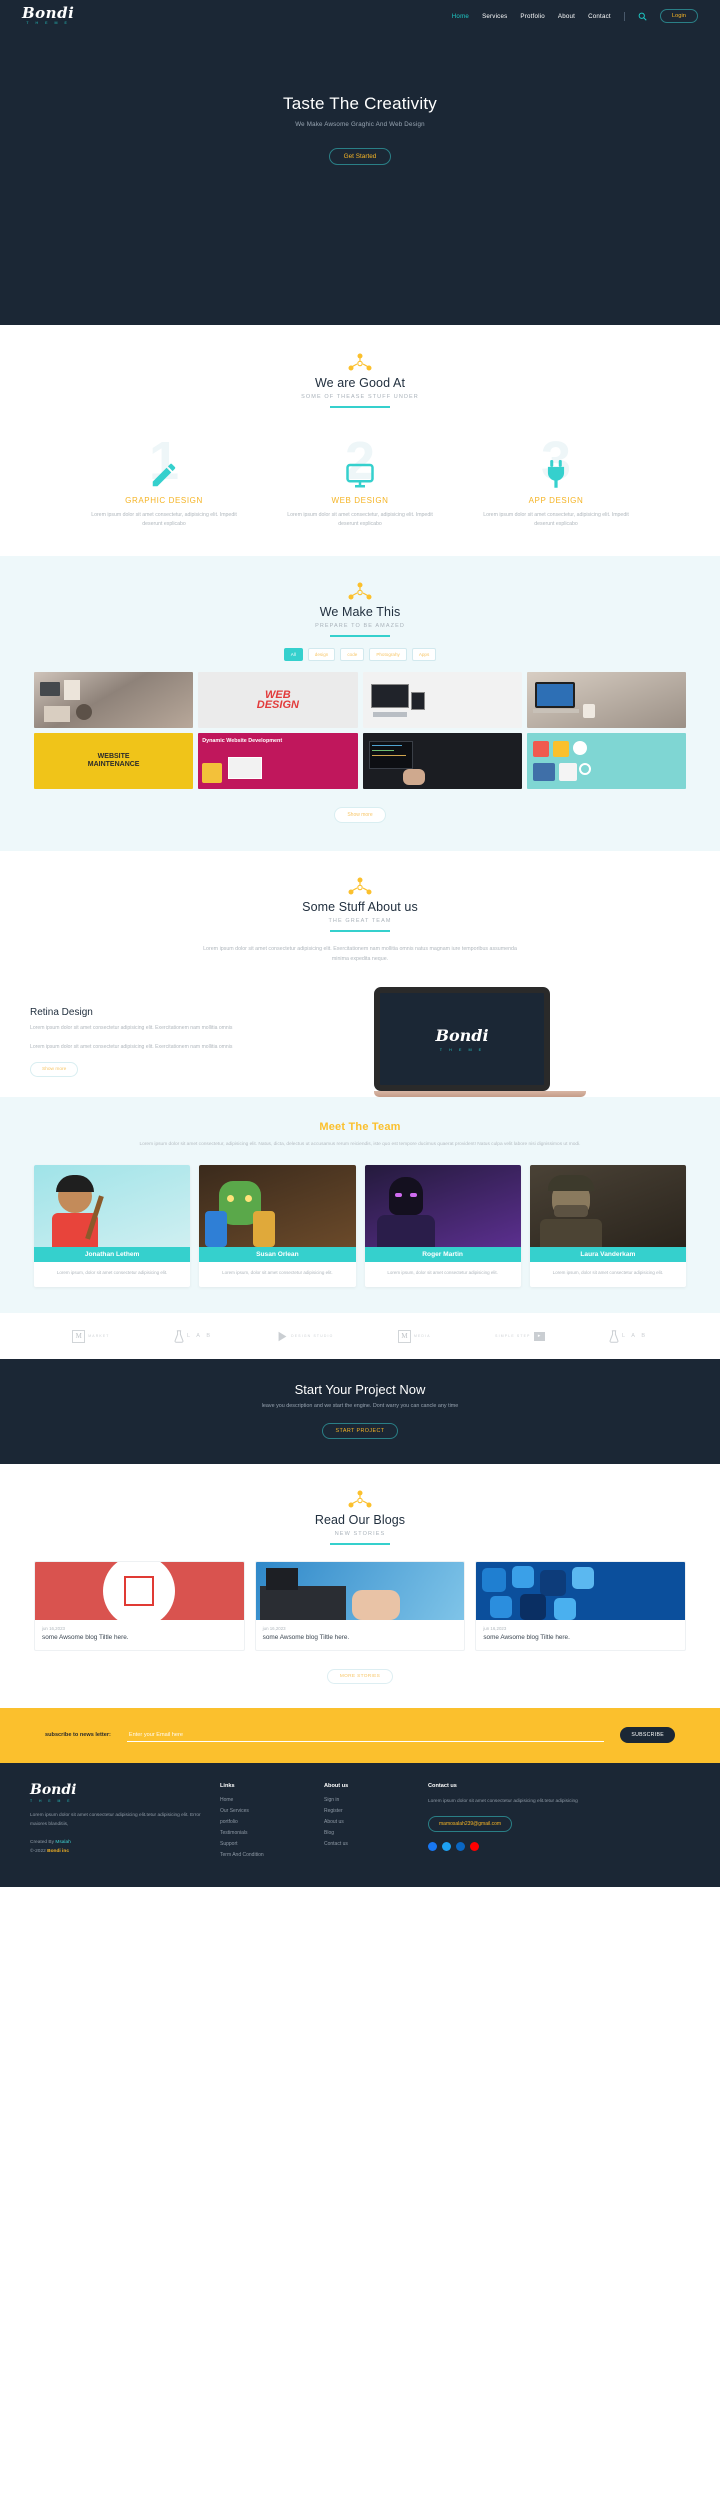 The image size is (720, 2495). Describe the element at coordinates (360, 904) in the screenshot. I see `about-header: Some Stuff About us THE GREAT TEAM` at that location.